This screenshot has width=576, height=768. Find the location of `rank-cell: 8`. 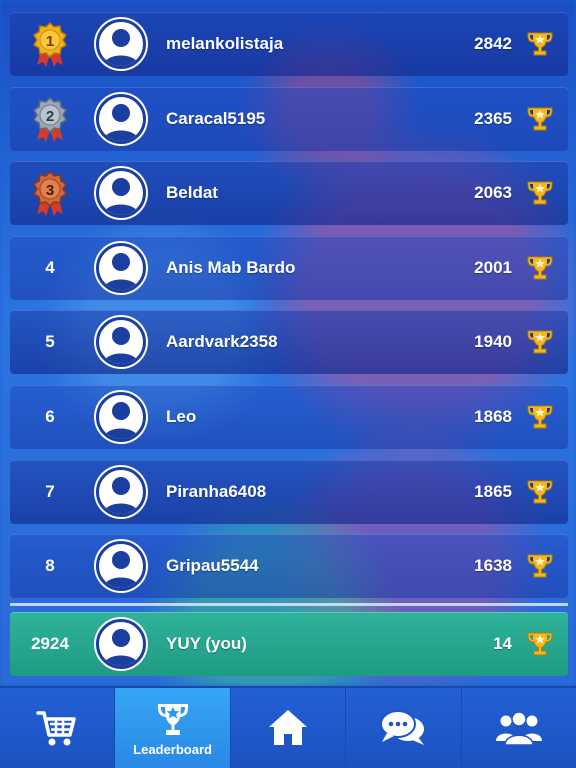

rank-cell: 8 is located at coordinates (50, 566).